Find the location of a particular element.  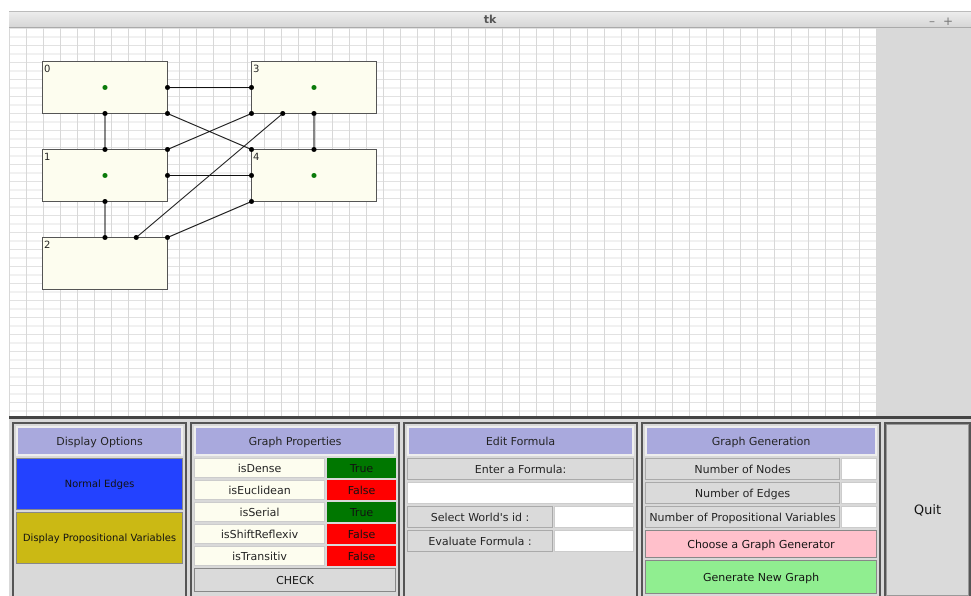

check-button: CHECK is located at coordinates (295, 580).